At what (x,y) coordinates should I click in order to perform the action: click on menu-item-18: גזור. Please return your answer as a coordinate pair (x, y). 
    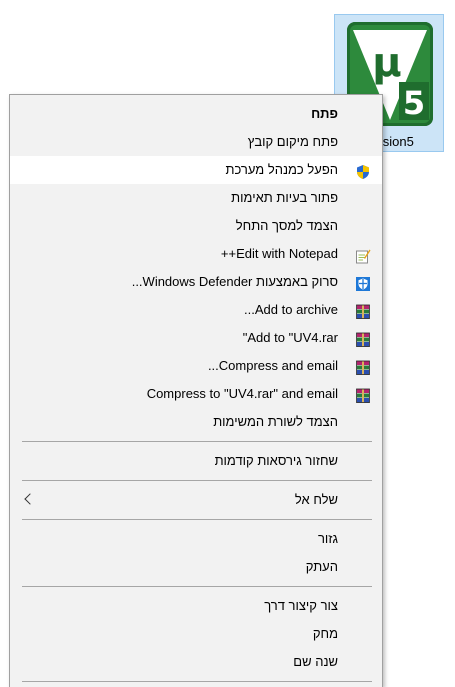
    Looking at the image, I should click on (196, 539).